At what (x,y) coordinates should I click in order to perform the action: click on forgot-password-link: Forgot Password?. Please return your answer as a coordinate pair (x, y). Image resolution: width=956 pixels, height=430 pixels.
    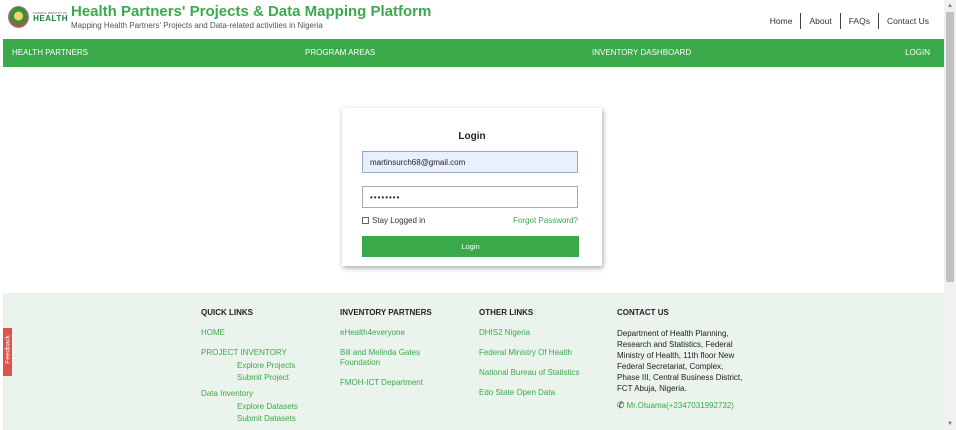
    Looking at the image, I should click on (545, 220).